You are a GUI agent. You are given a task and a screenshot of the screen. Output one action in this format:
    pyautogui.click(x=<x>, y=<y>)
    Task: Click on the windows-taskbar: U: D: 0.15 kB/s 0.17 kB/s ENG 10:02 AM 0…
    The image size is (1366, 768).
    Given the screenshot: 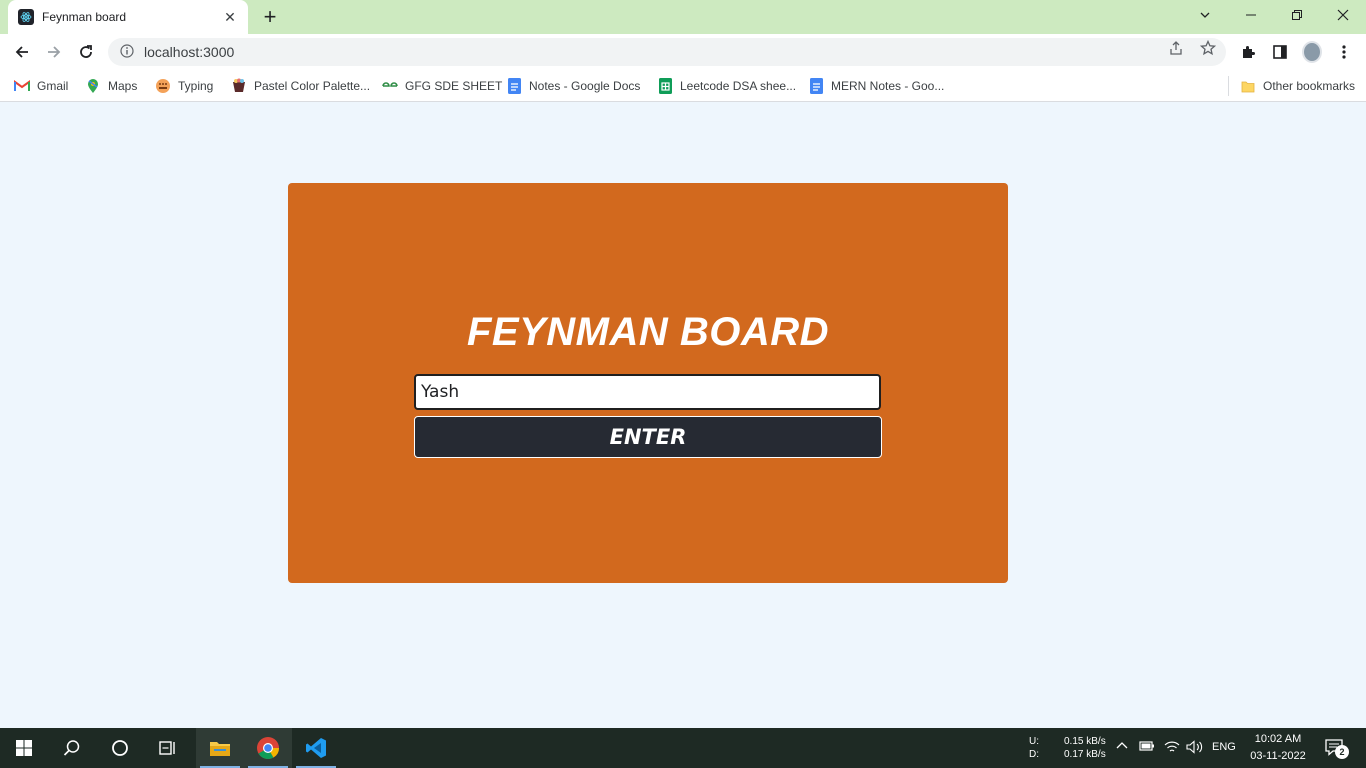 What is the action you would take?
    pyautogui.click(x=683, y=748)
    